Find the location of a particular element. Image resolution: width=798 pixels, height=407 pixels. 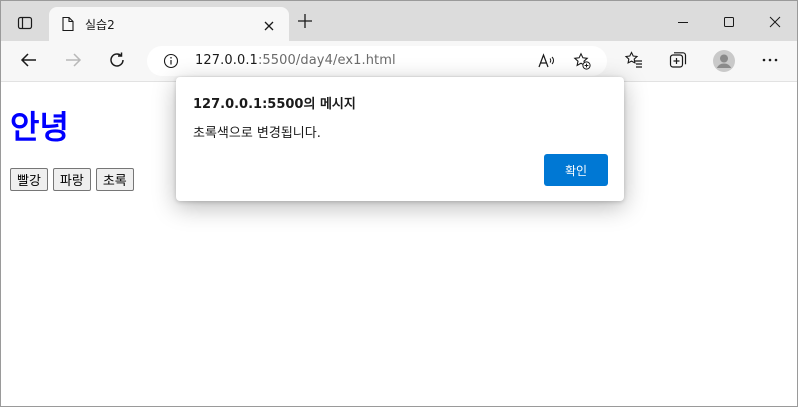

red-button: 빨강 is located at coordinates (29, 179).